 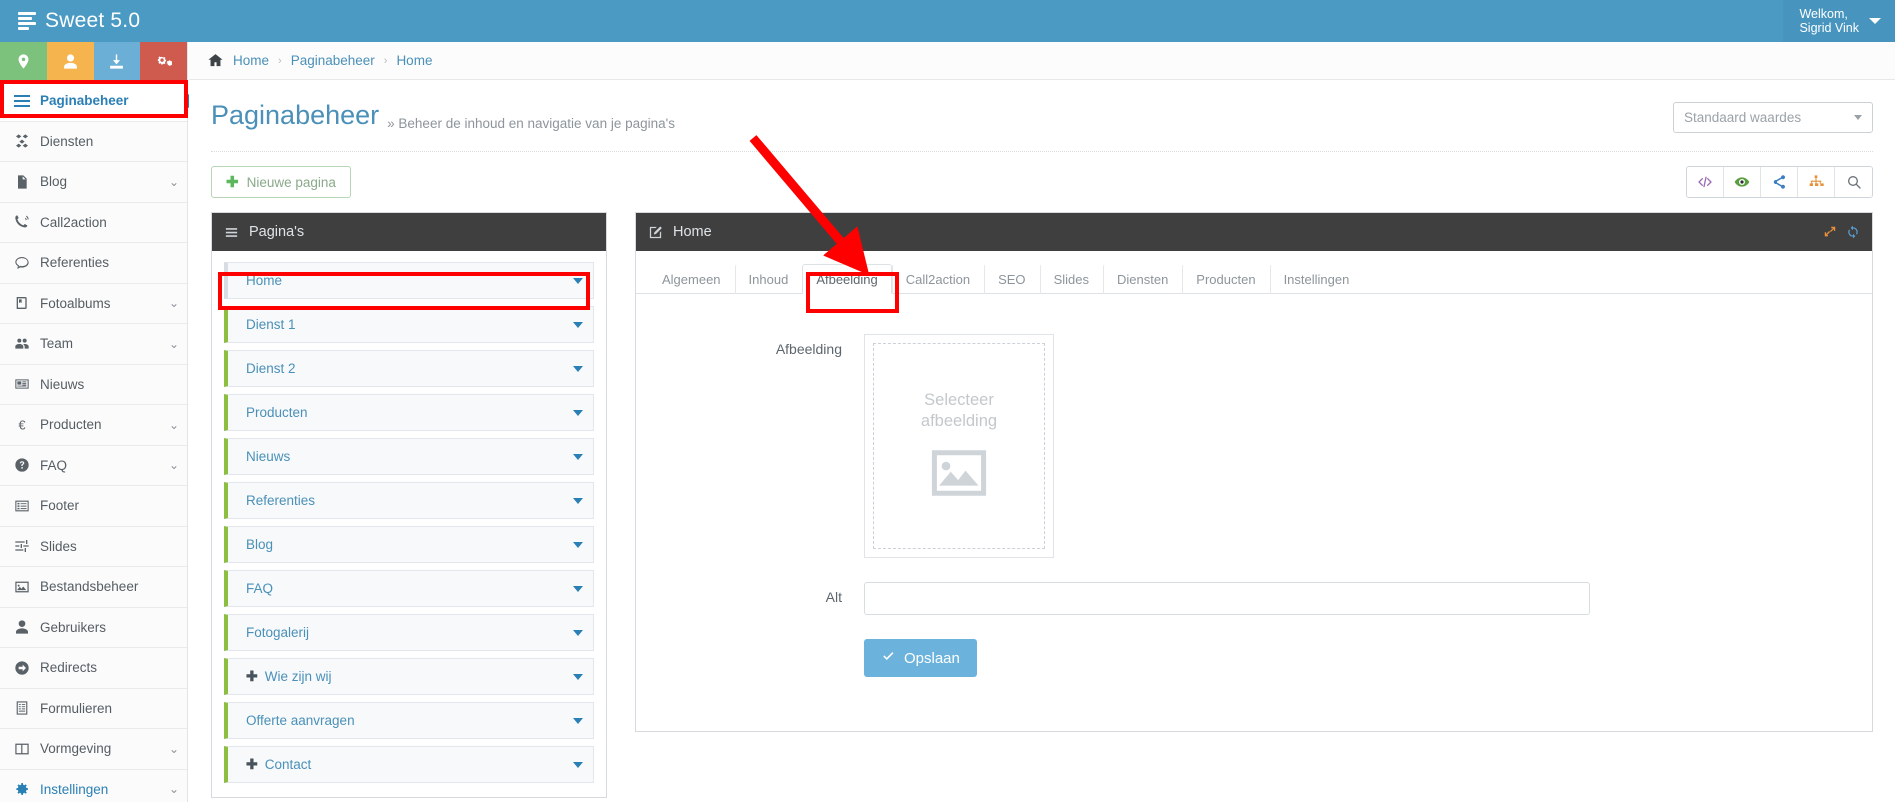 What do you see at coordinates (93, 263) in the screenshot?
I see `sidebar-item-referenties: Referenties` at bounding box center [93, 263].